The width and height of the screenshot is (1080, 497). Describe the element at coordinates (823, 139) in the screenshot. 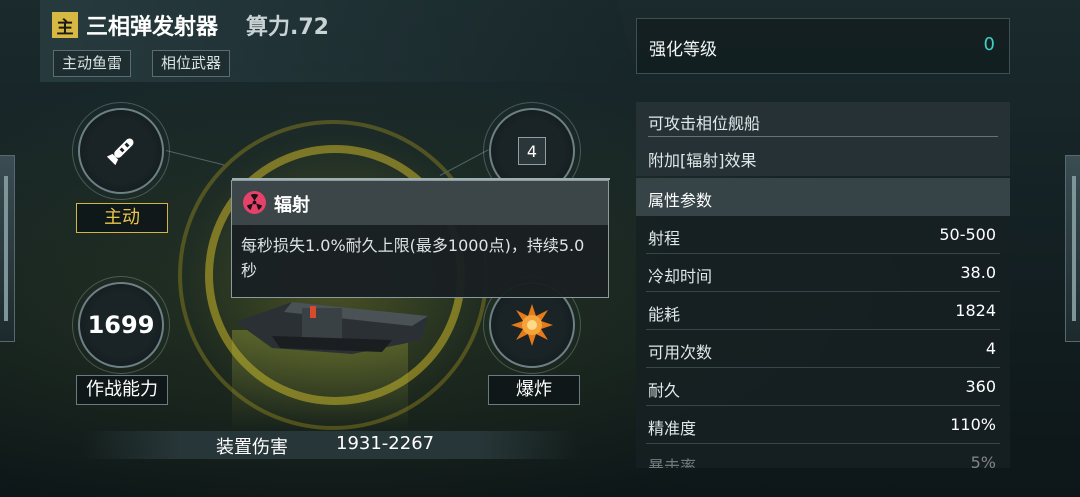

I see `ability-list: 可攻击相位舰船 附加[辐射]效果` at that location.